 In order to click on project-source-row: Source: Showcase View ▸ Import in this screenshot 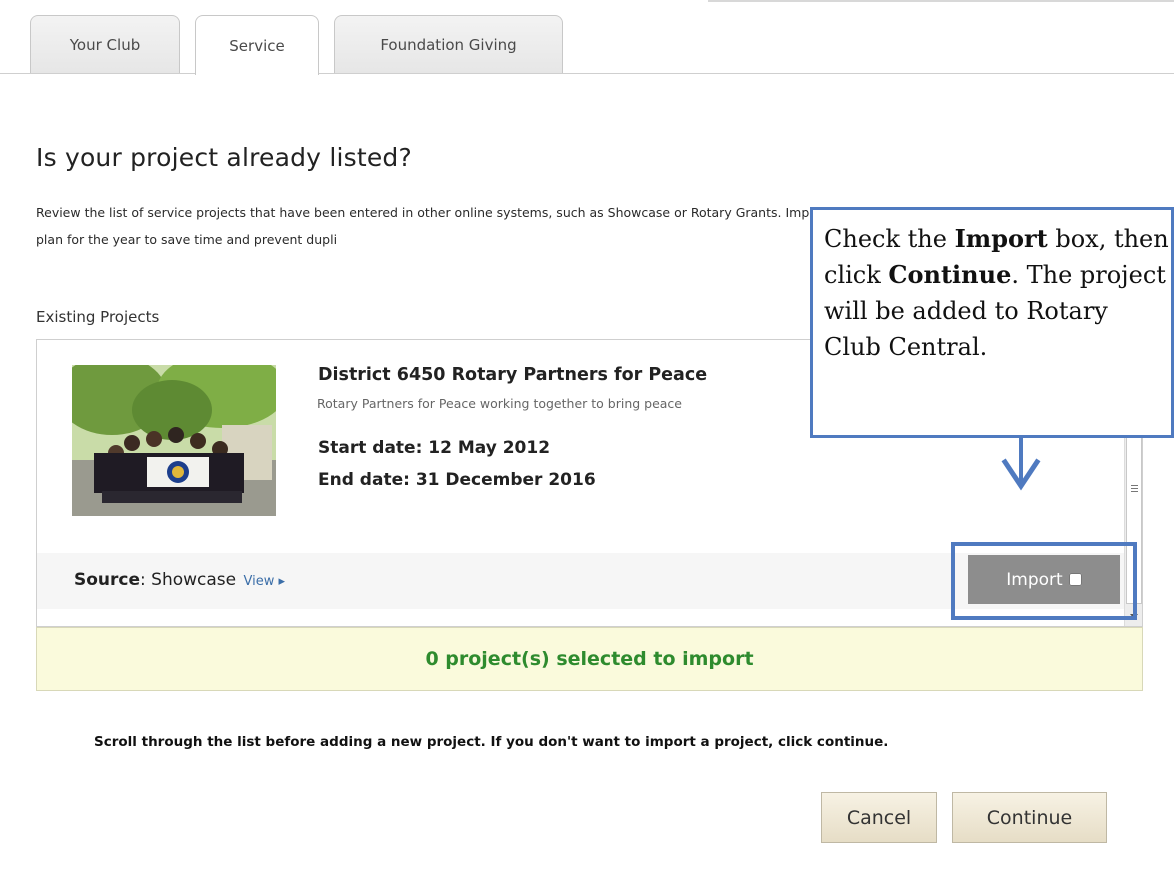, I will do `click(581, 581)`.